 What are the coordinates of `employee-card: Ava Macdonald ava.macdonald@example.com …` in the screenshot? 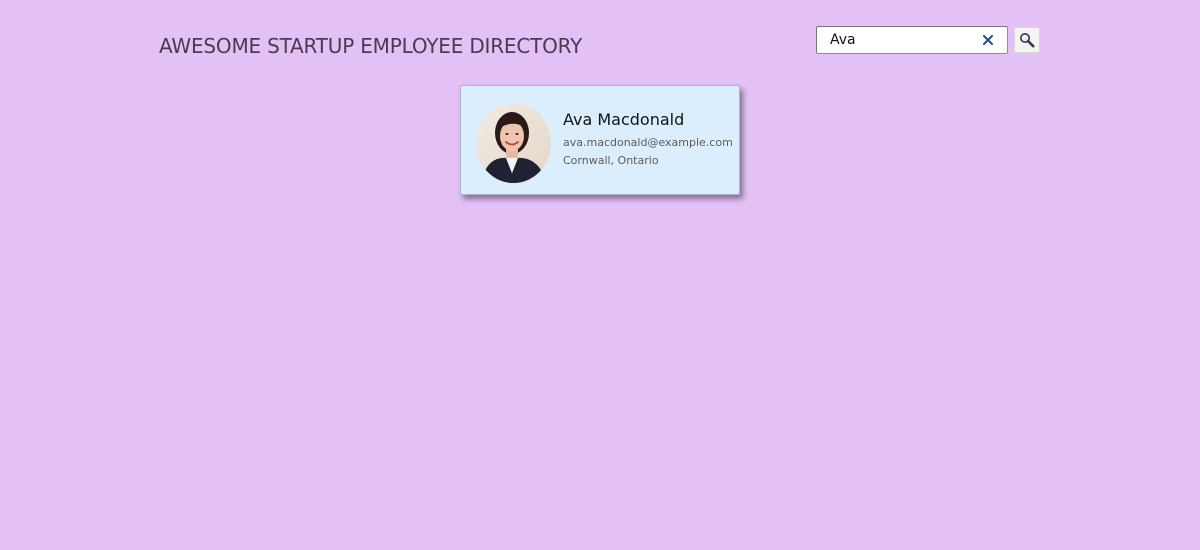 It's located at (600, 140).